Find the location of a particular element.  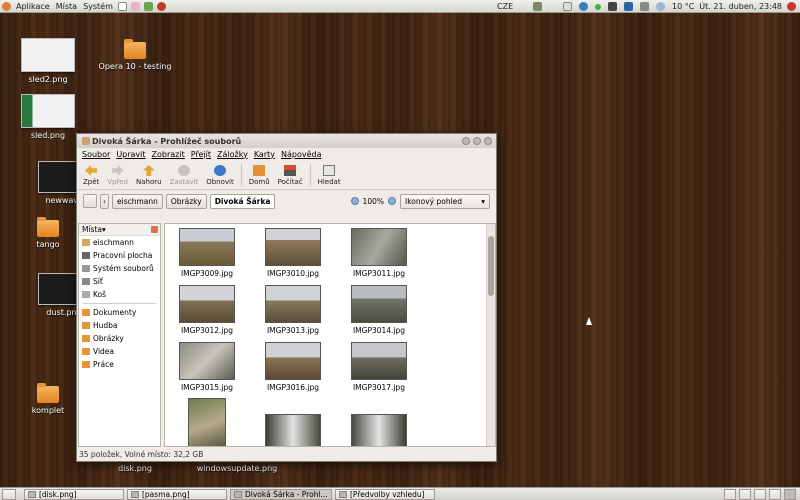

sidebar-item-desktop: Pracovní plocha is located at coordinates (119, 255).